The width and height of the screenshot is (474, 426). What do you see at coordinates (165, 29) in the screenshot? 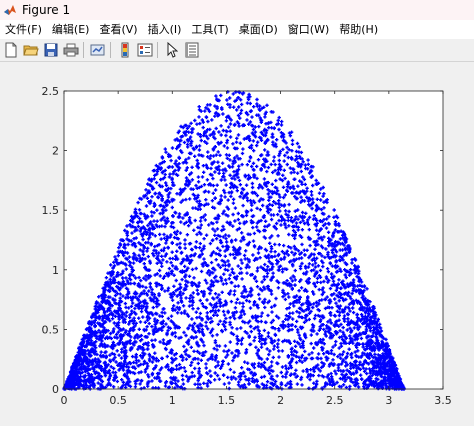
I see `menu-insert: 插入(I)` at bounding box center [165, 29].